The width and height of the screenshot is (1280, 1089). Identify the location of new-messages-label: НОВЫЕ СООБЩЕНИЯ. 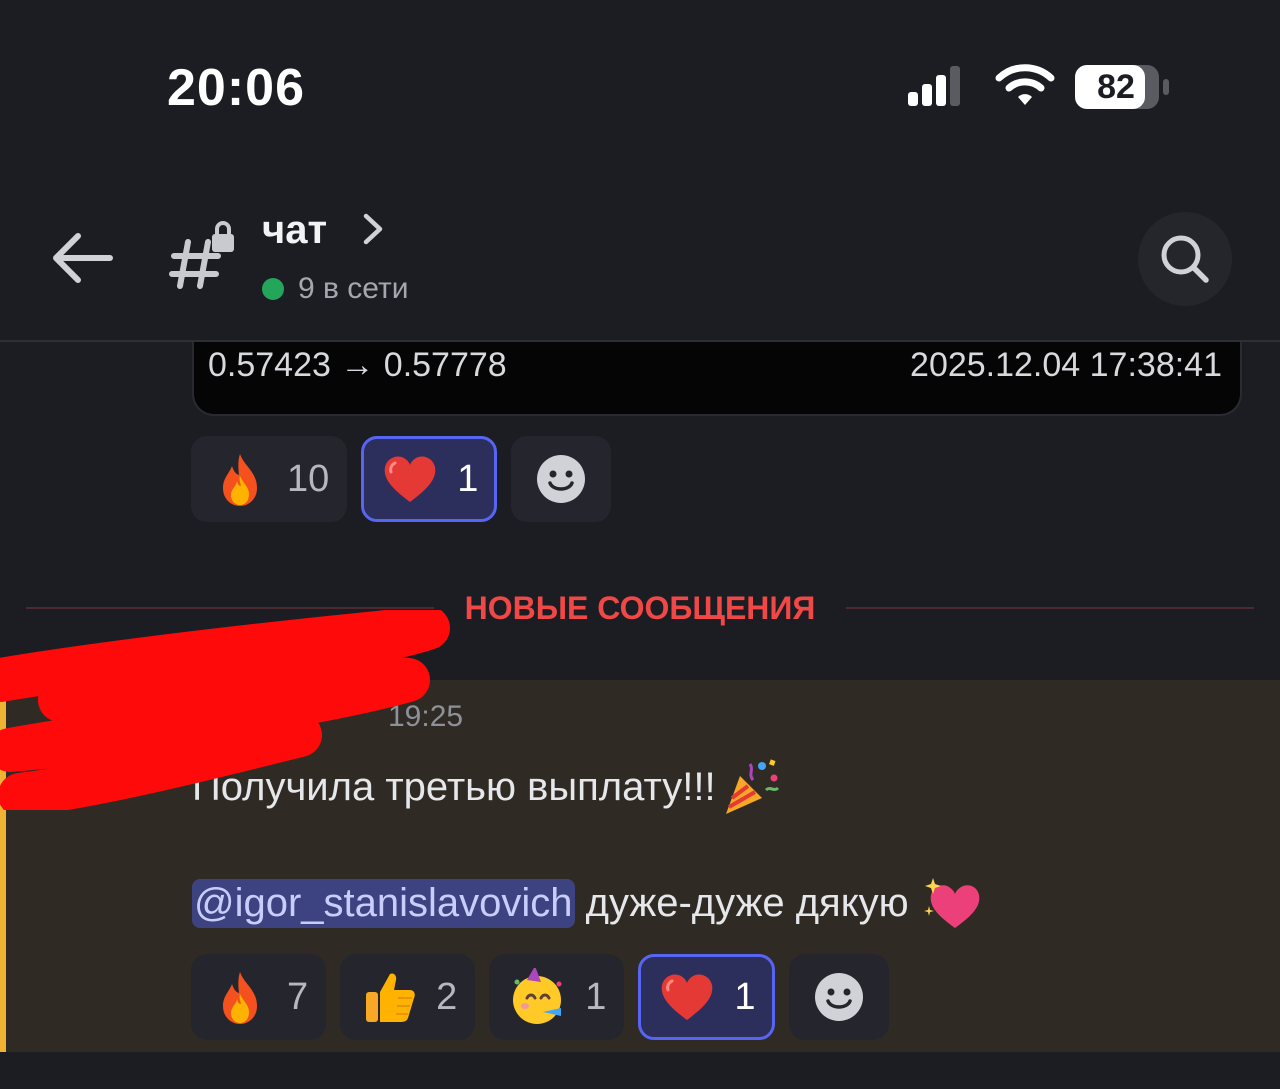
(640, 608).